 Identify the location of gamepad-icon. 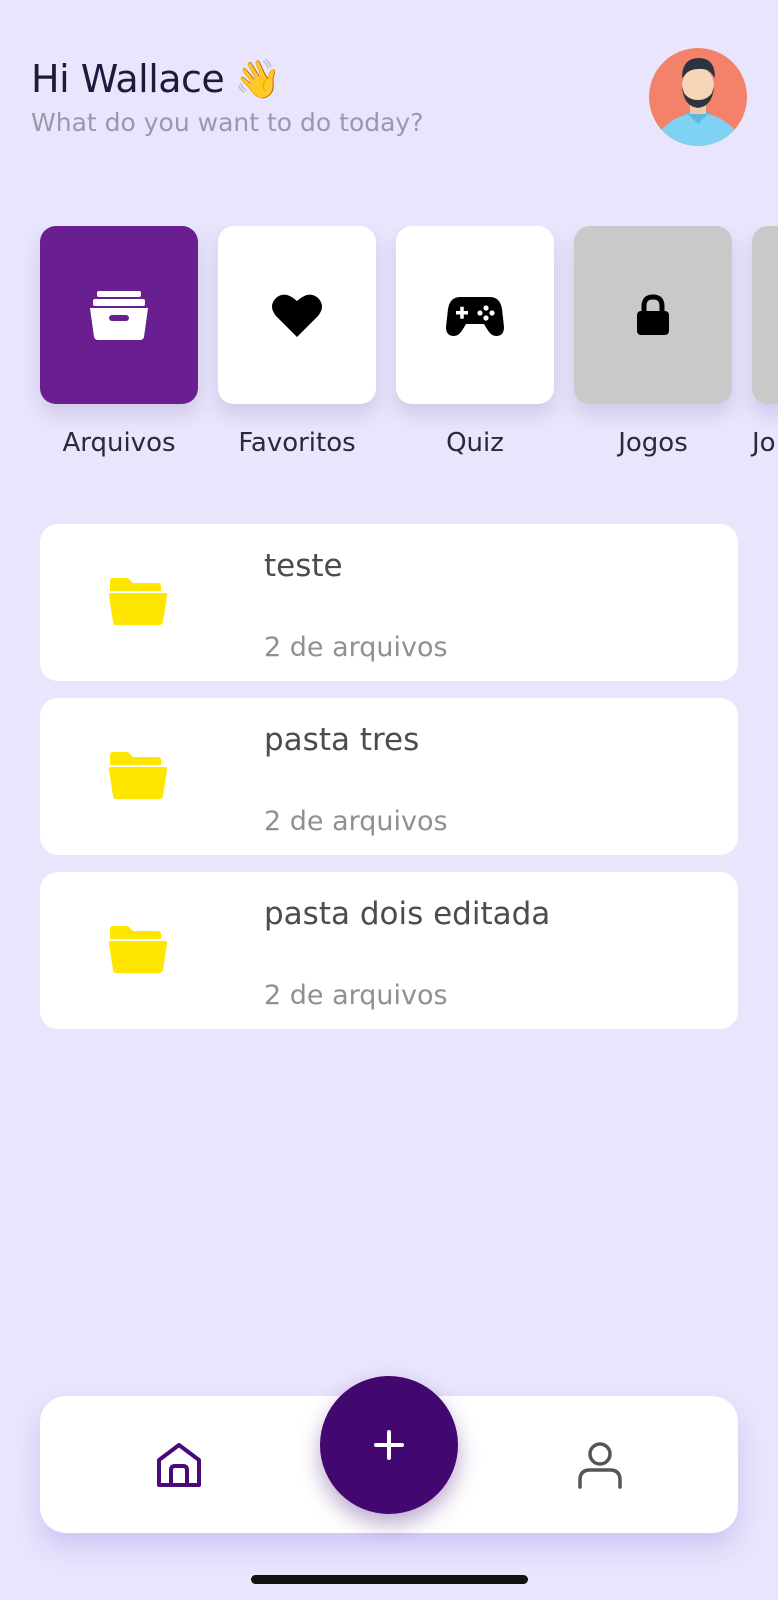
(475, 316).